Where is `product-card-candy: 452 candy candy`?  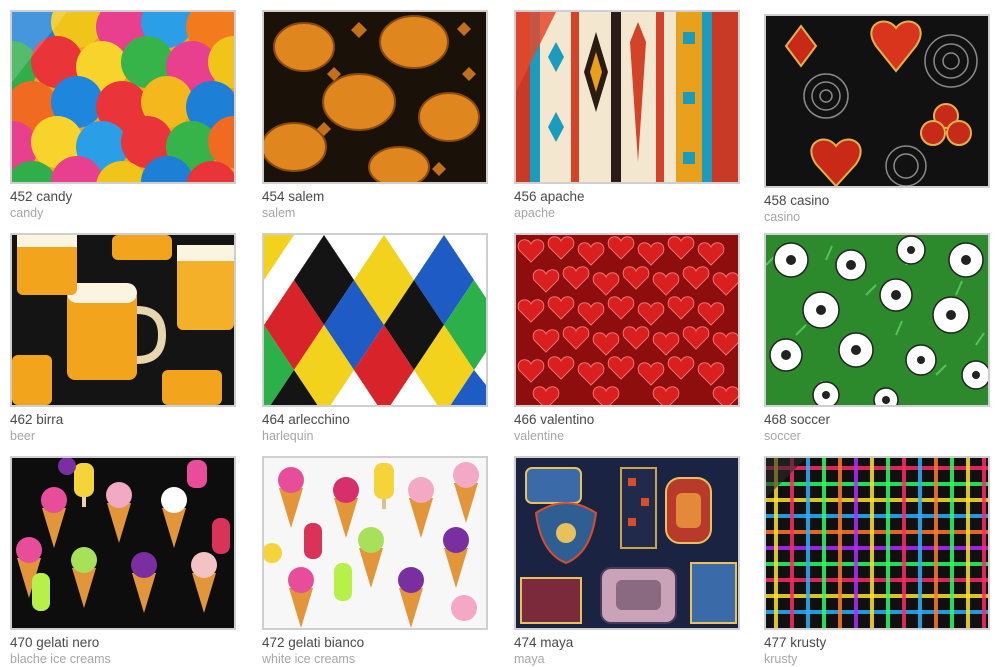
product-card-candy: 452 candy candy is located at coordinates (123, 115).